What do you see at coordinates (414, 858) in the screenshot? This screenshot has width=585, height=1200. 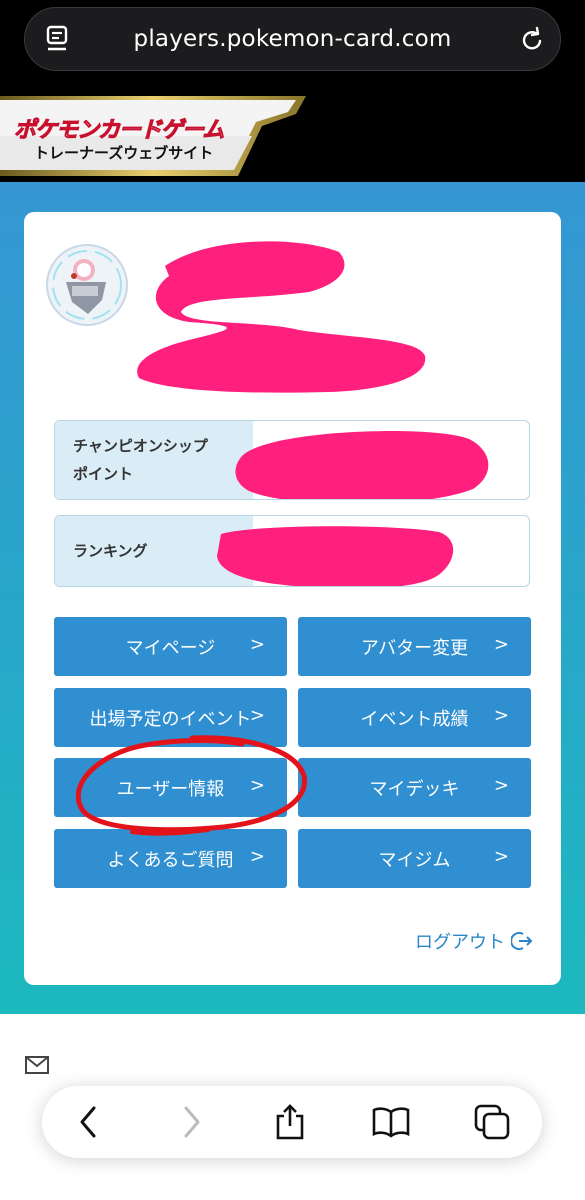 I see `my-gym-button: マイジム >` at bounding box center [414, 858].